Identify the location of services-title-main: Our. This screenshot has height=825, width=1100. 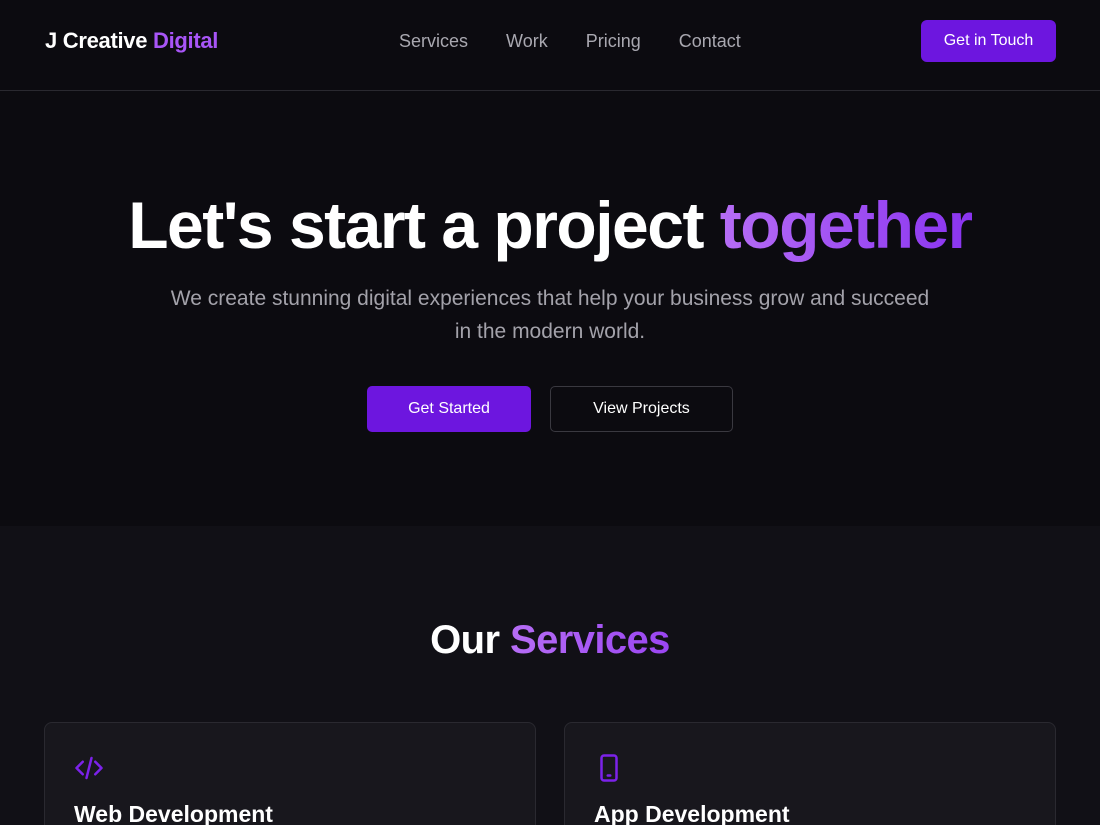
(465, 640).